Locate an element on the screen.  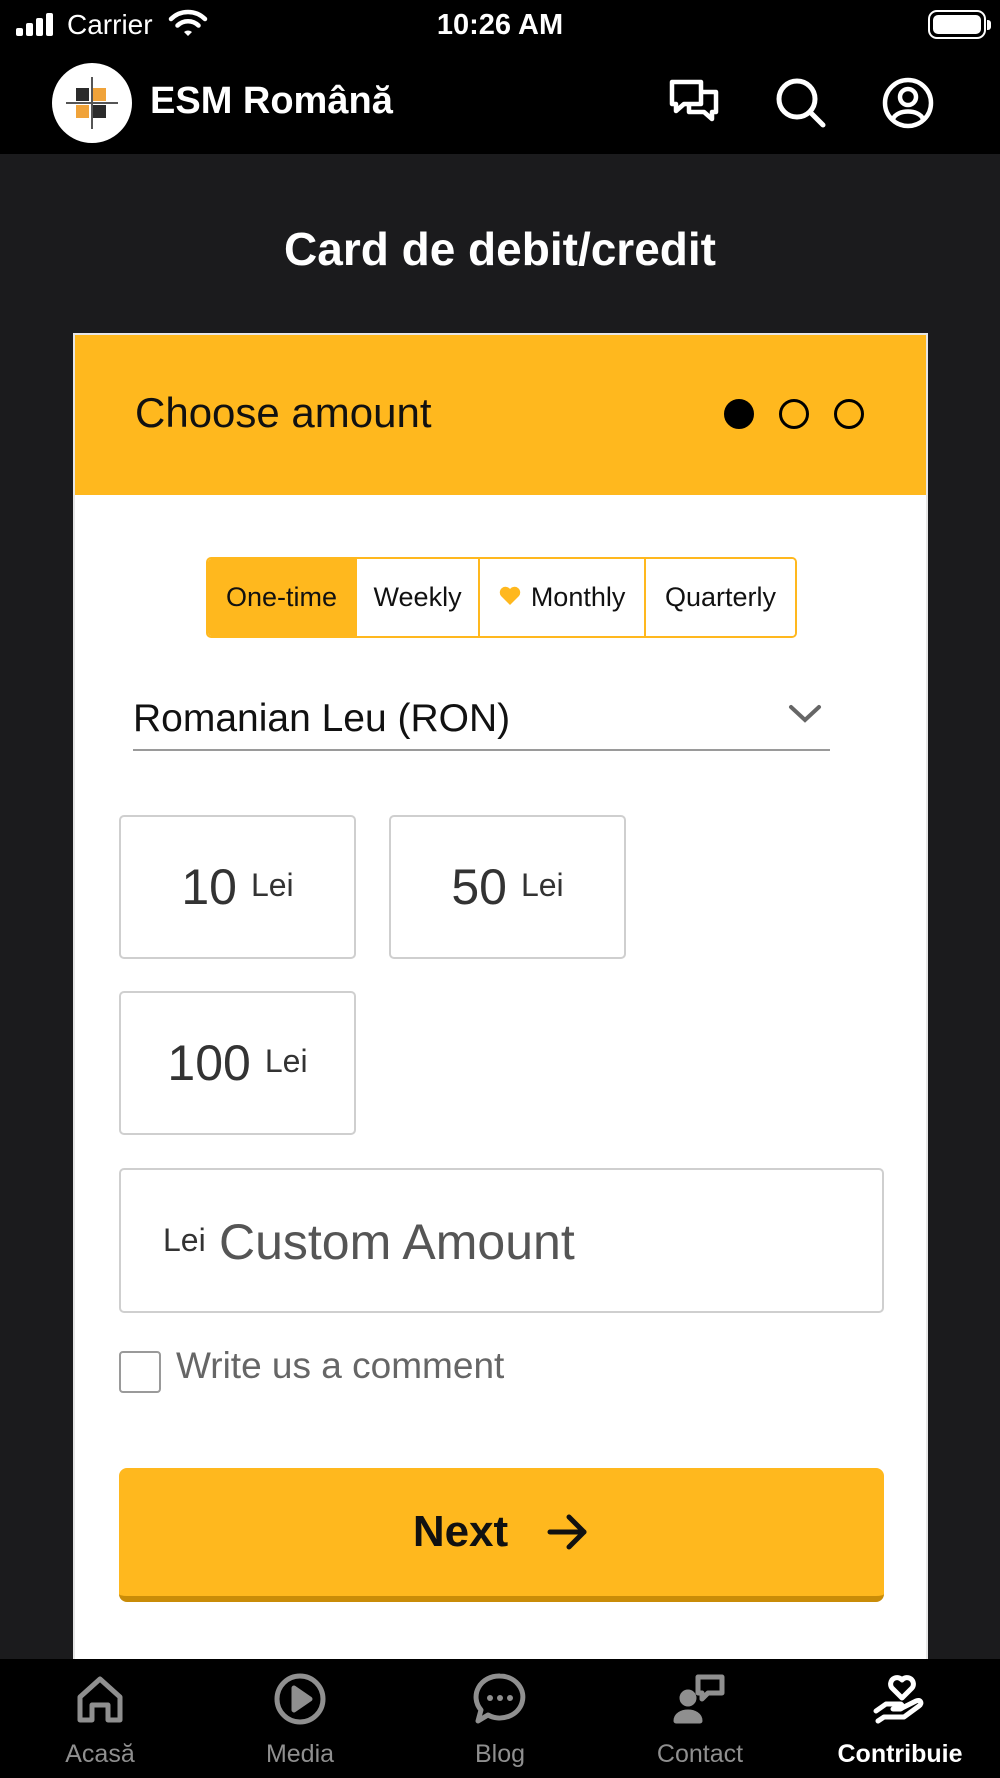
amount-option-100: 100 Lei is located at coordinates (237, 1063).